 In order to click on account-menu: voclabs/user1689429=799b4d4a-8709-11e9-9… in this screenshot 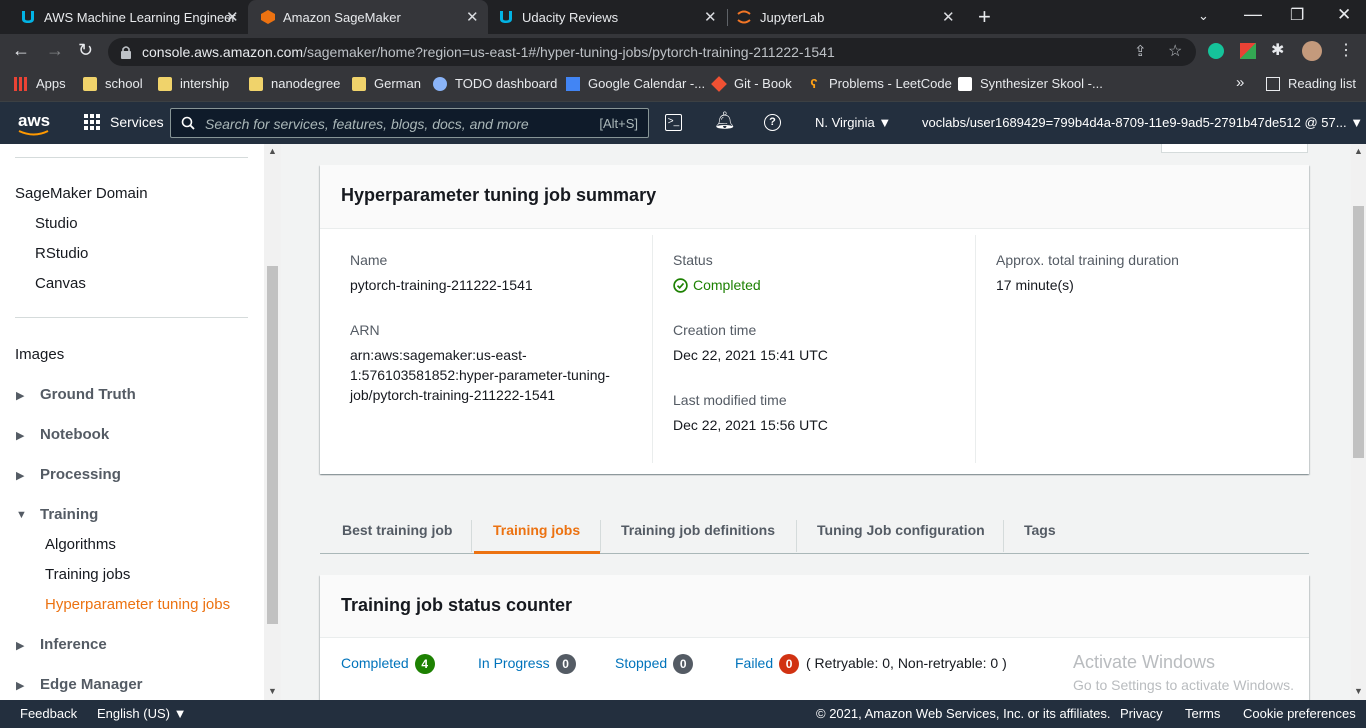, I will do `click(1142, 122)`.